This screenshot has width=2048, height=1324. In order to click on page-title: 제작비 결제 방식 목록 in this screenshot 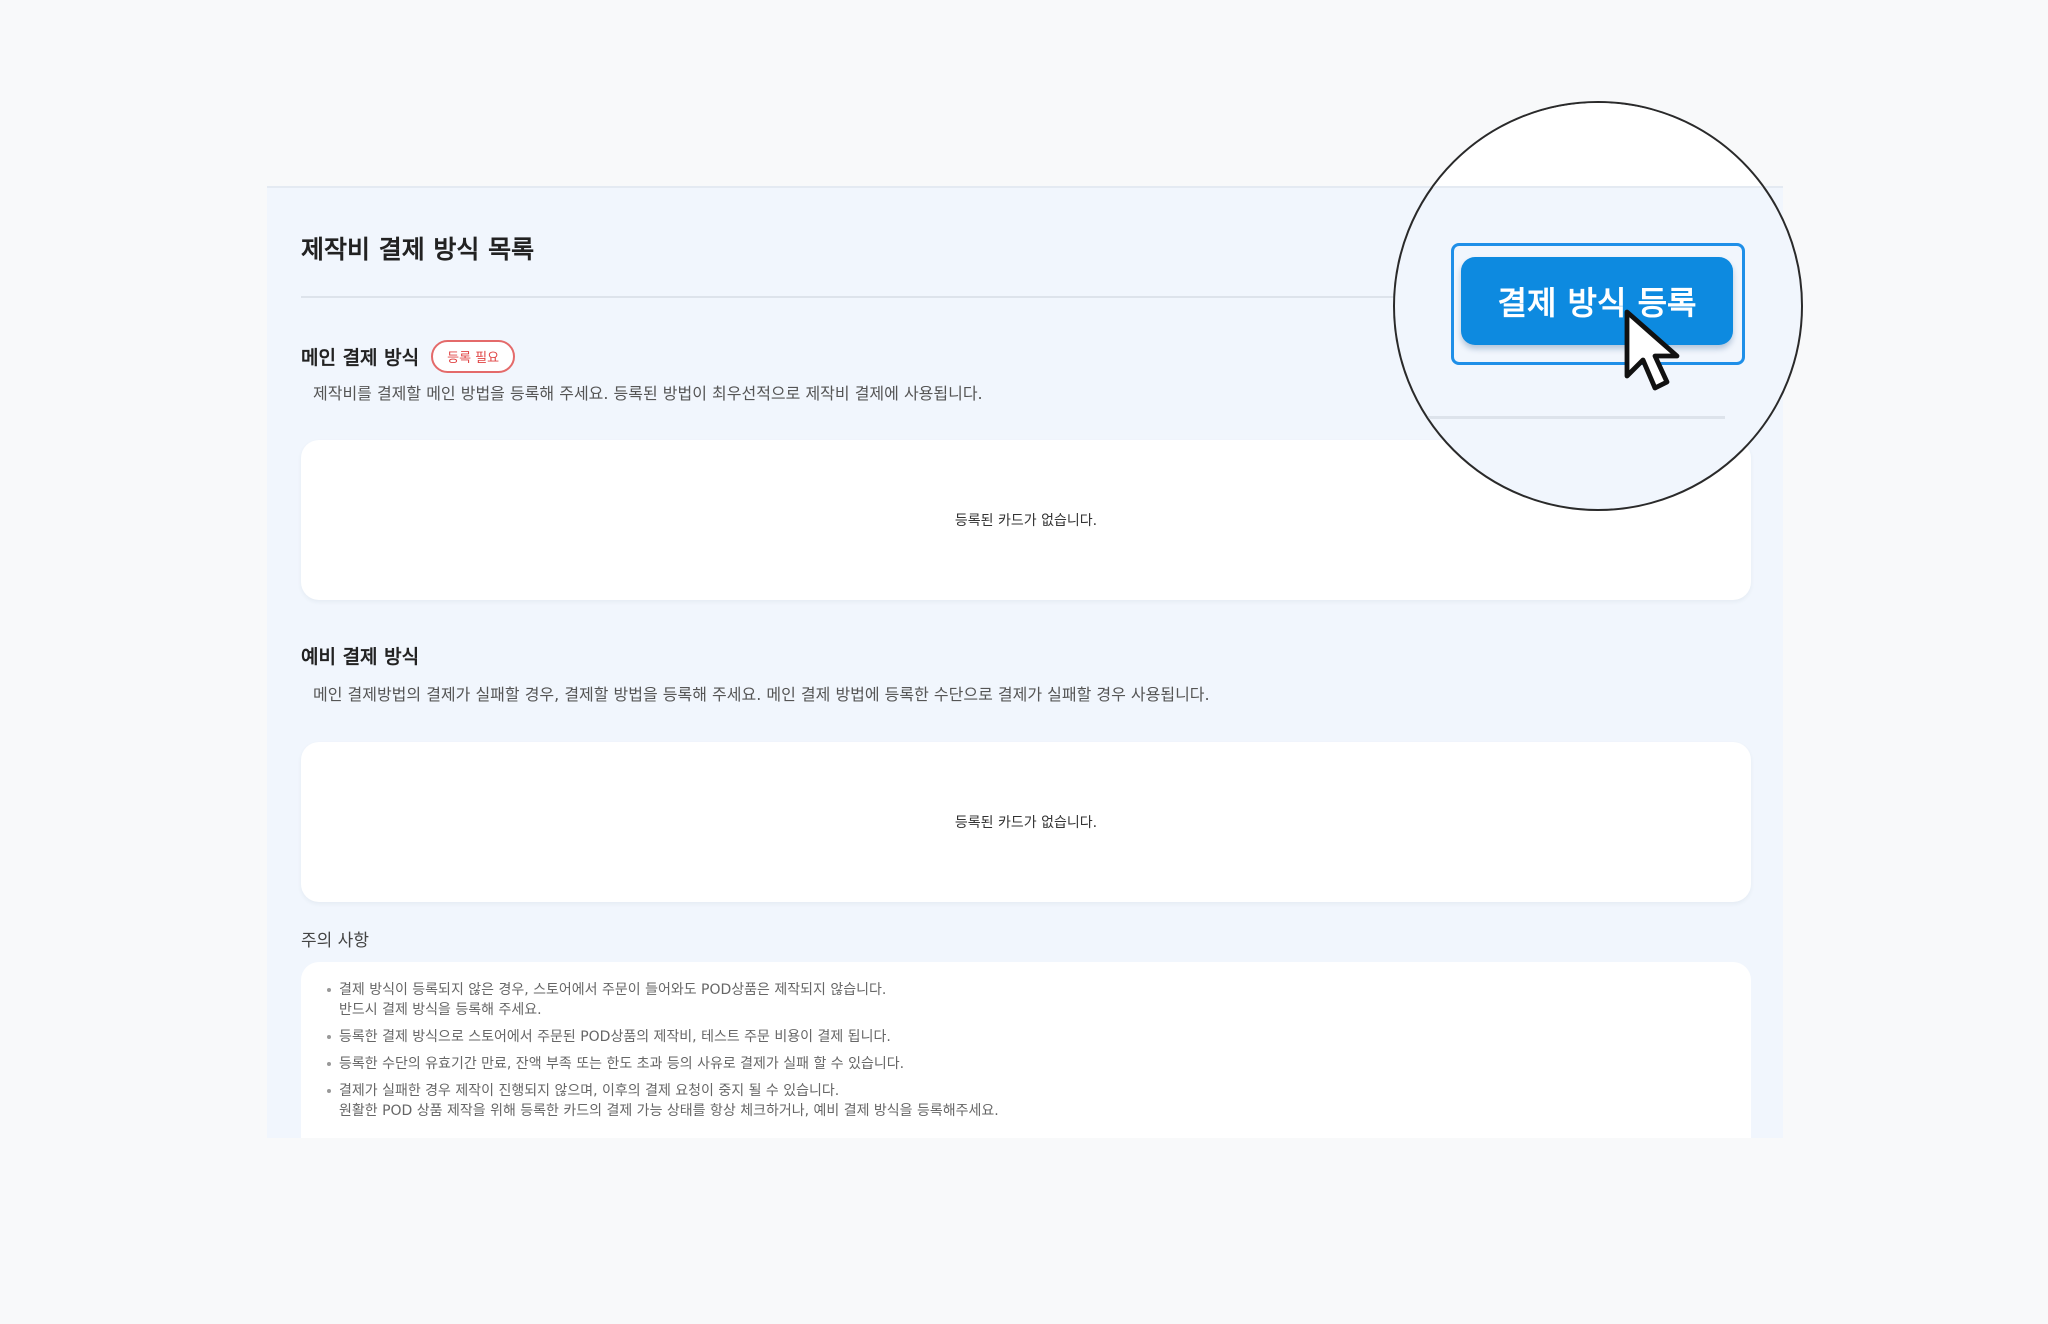, I will do `click(418, 249)`.